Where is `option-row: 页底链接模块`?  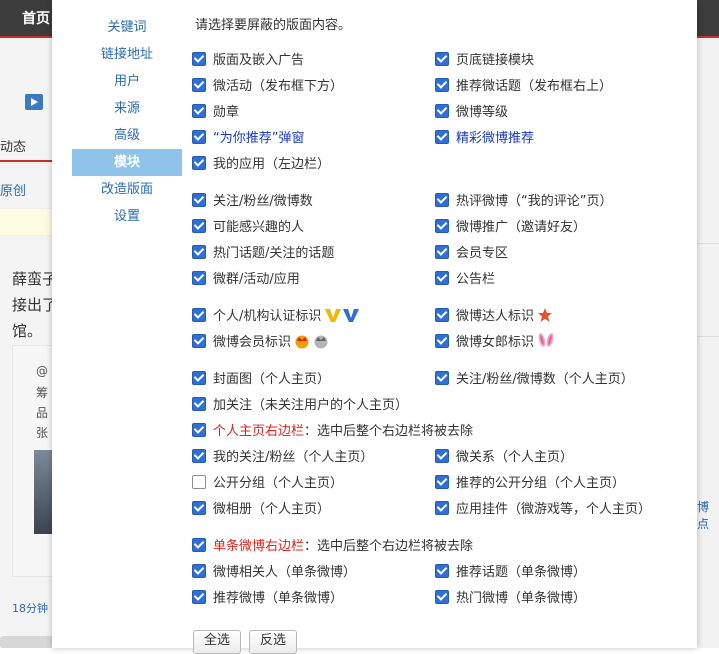
option-row: 页底链接模块 is located at coordinates (484, 61).